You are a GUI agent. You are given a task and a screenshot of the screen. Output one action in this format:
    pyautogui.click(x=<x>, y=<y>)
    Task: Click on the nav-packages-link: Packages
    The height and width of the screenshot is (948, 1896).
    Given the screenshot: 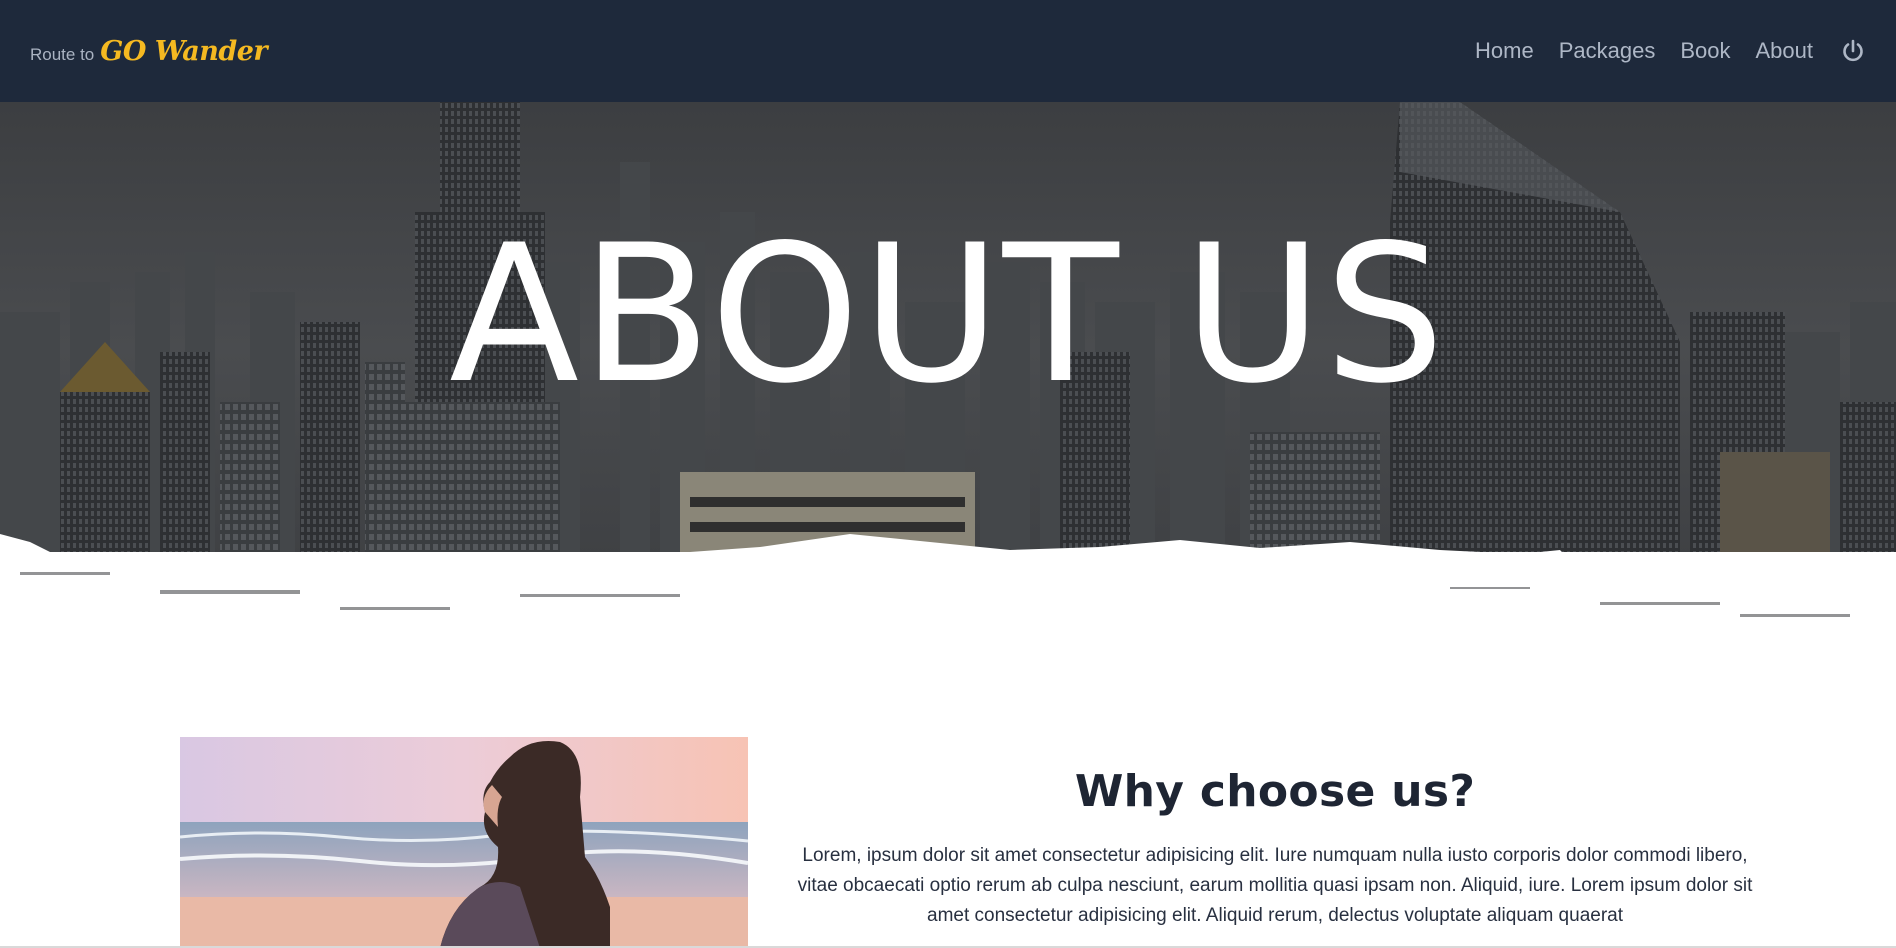 What is the action you would take?
    pyautogui.click(x=1607, y=51)
    